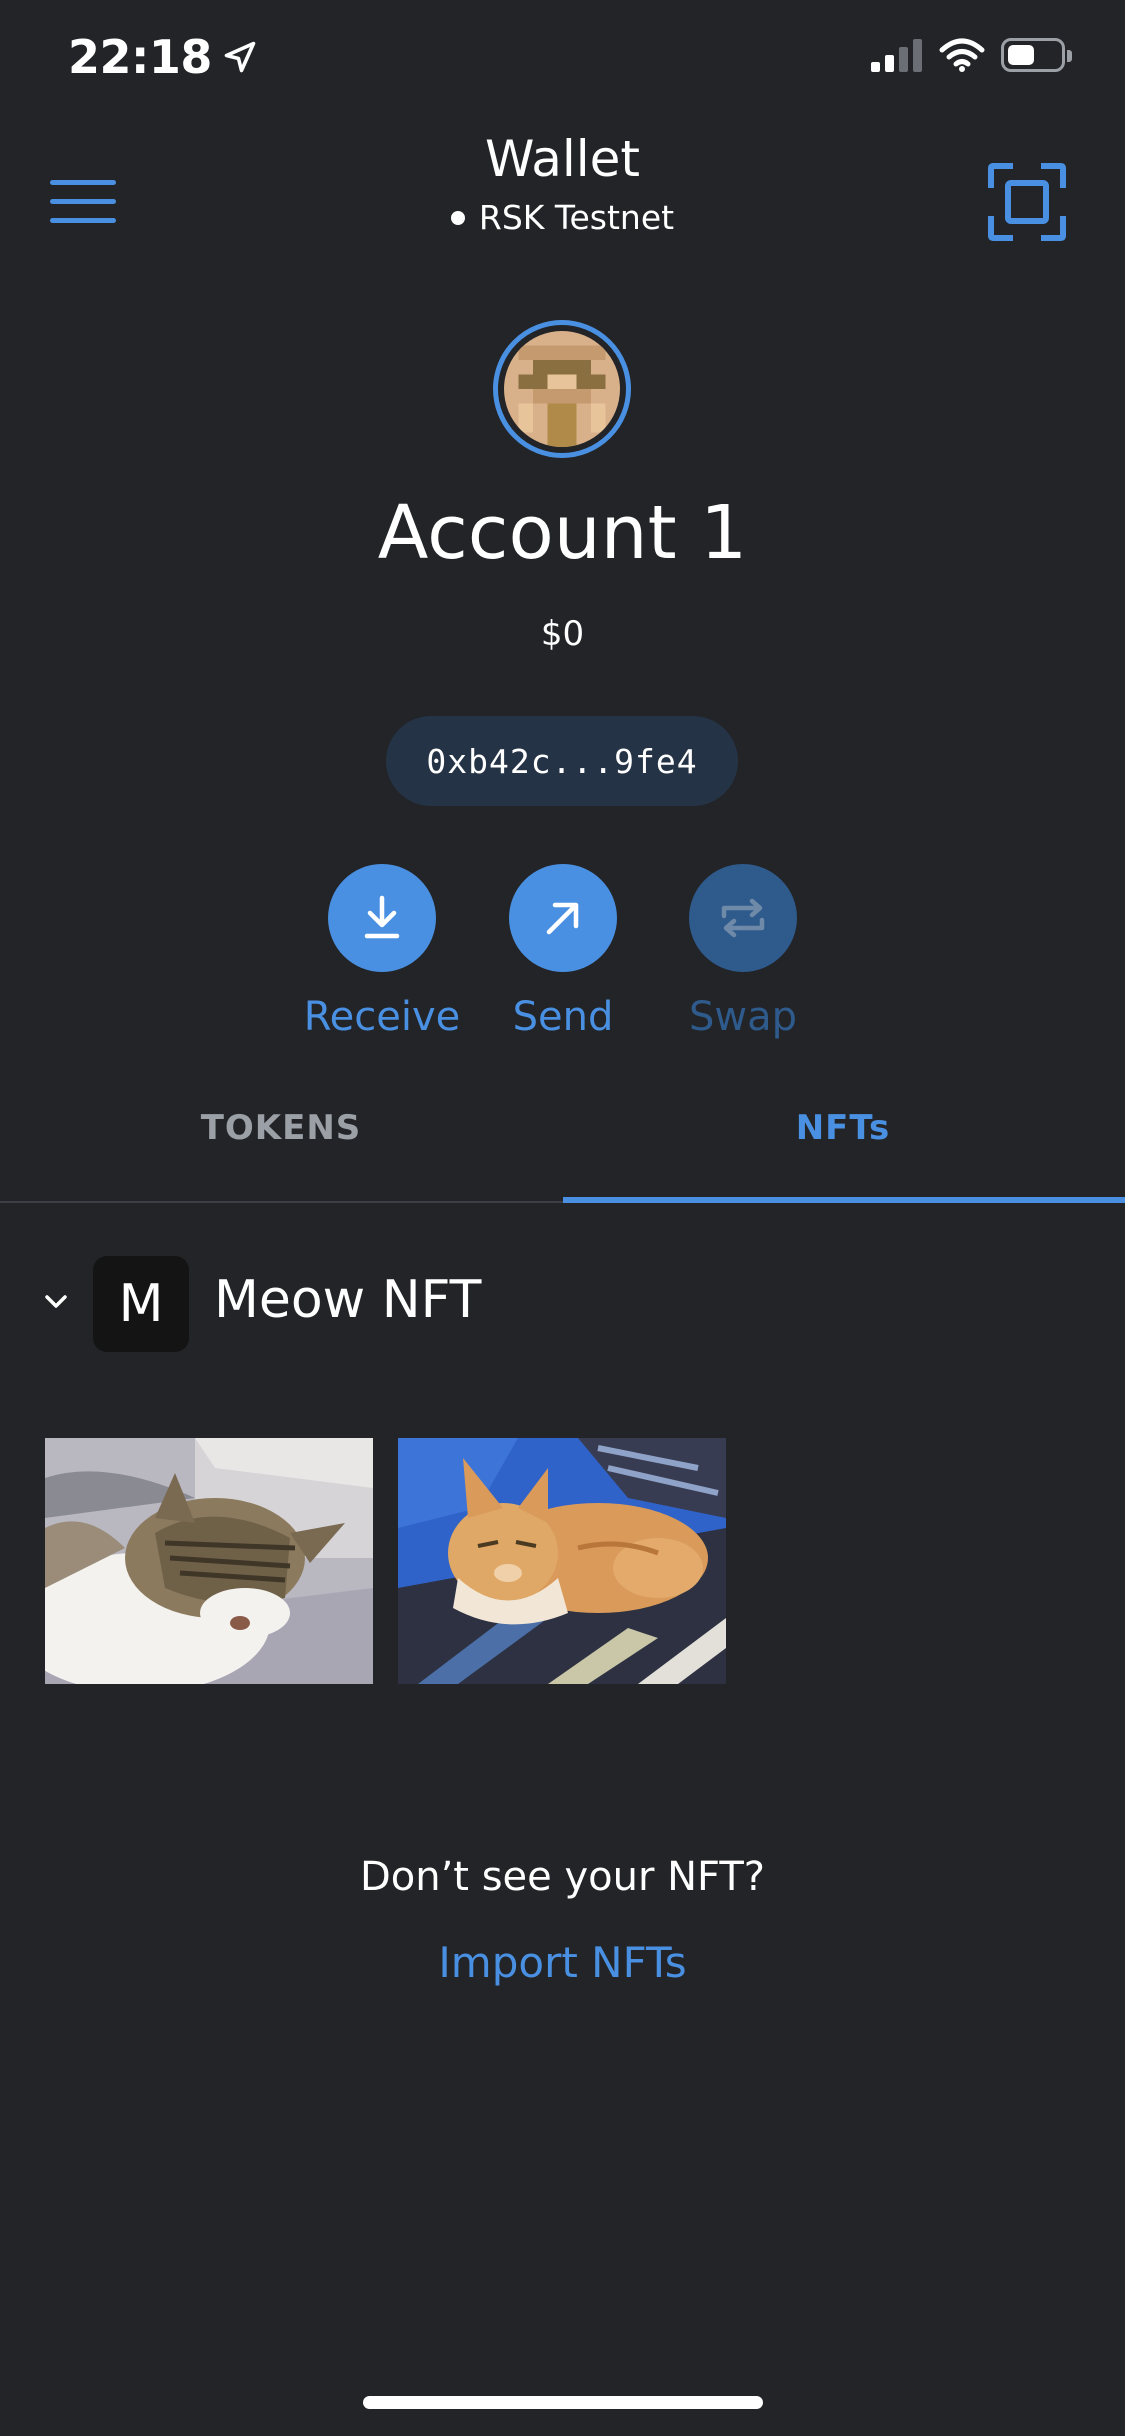 Image resolution: width=1125 pixels, height=2436 pixels. Describe the element at coordinates (1021, 55) in the screenshot. I see `battery-level` at that location.